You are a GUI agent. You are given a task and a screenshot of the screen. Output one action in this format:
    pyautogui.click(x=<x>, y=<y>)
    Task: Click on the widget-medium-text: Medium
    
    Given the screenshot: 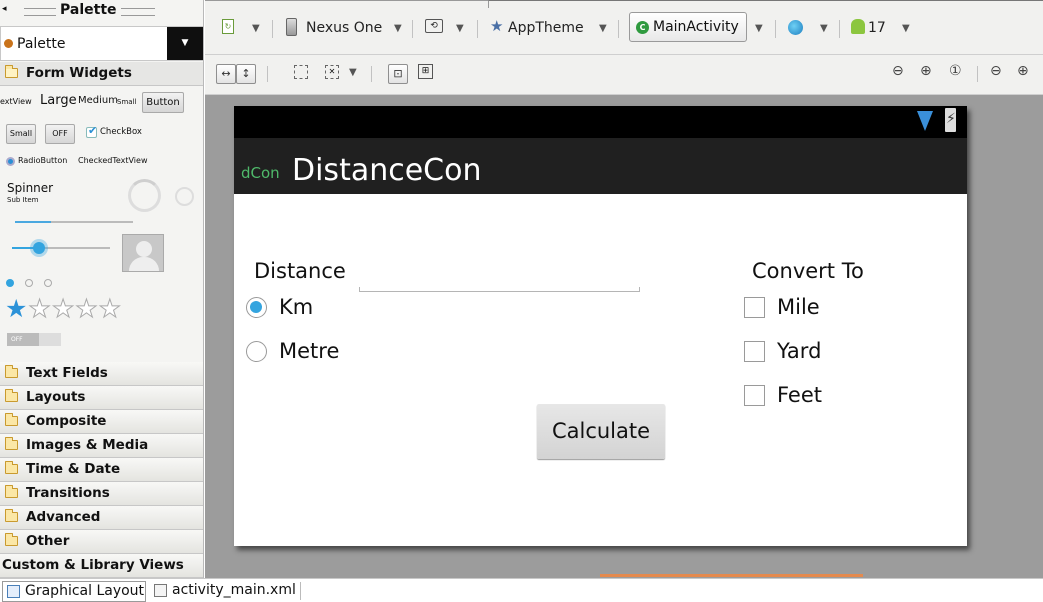 What is the action you would take?
    pyautogui.click(x=98, y=100)
    